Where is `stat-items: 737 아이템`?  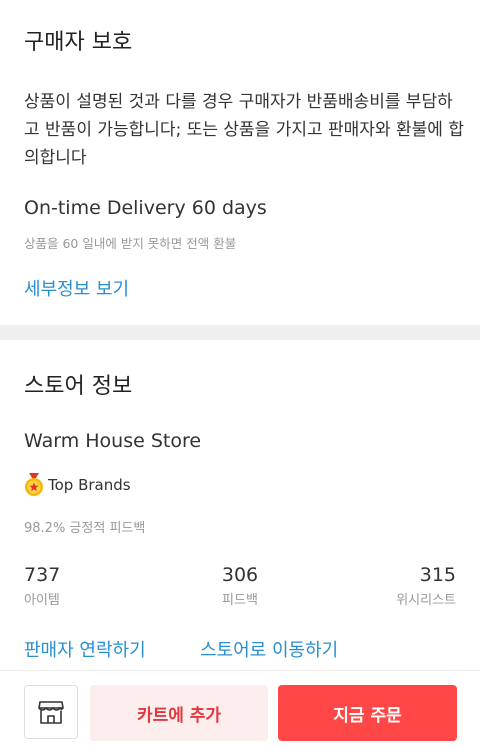
stat-items: 737 아이템 is located at coordinates (42, 586).